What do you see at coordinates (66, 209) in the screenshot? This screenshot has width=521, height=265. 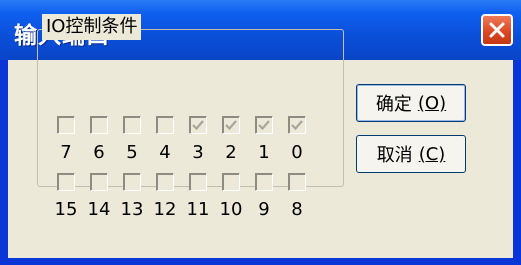 I see `io-bit-number: 15` at bounding box center [66, 209].